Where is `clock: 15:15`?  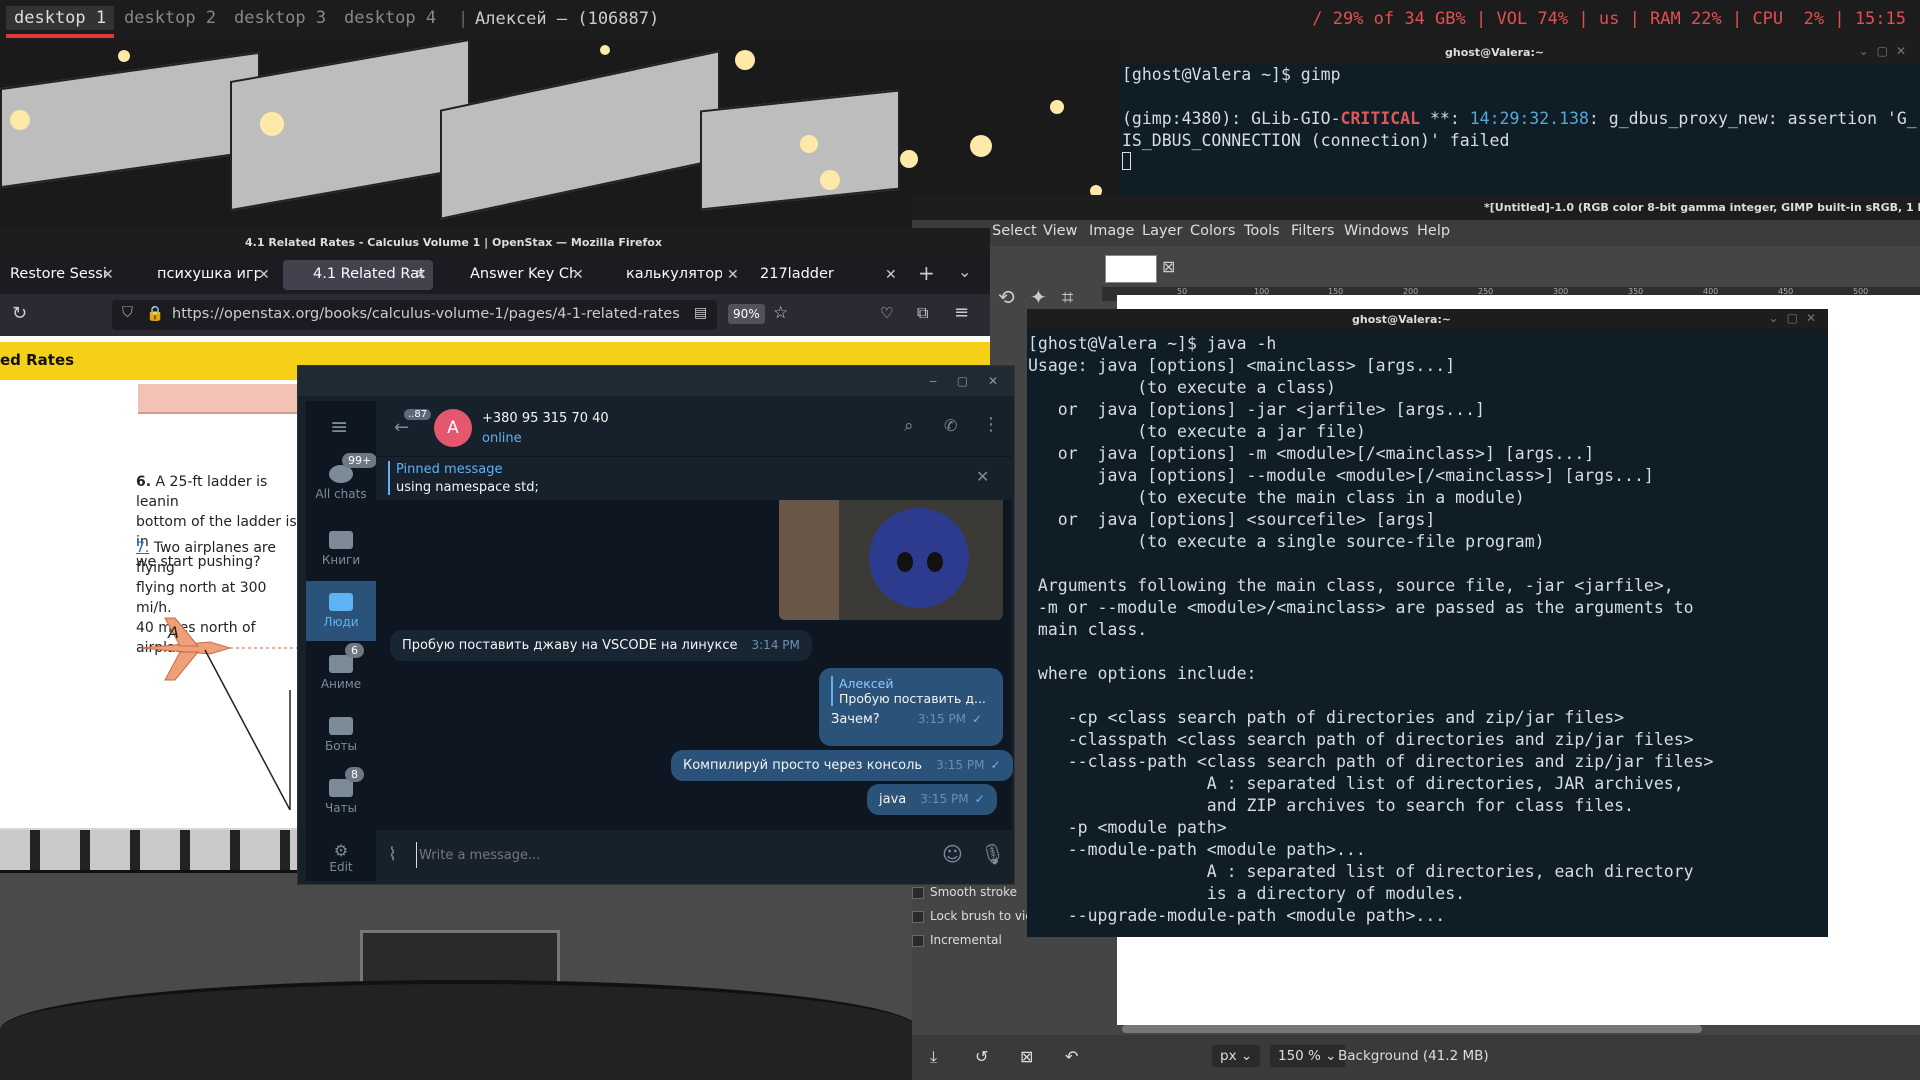
clock: 15:15 is located at coordinates (1880, 19).